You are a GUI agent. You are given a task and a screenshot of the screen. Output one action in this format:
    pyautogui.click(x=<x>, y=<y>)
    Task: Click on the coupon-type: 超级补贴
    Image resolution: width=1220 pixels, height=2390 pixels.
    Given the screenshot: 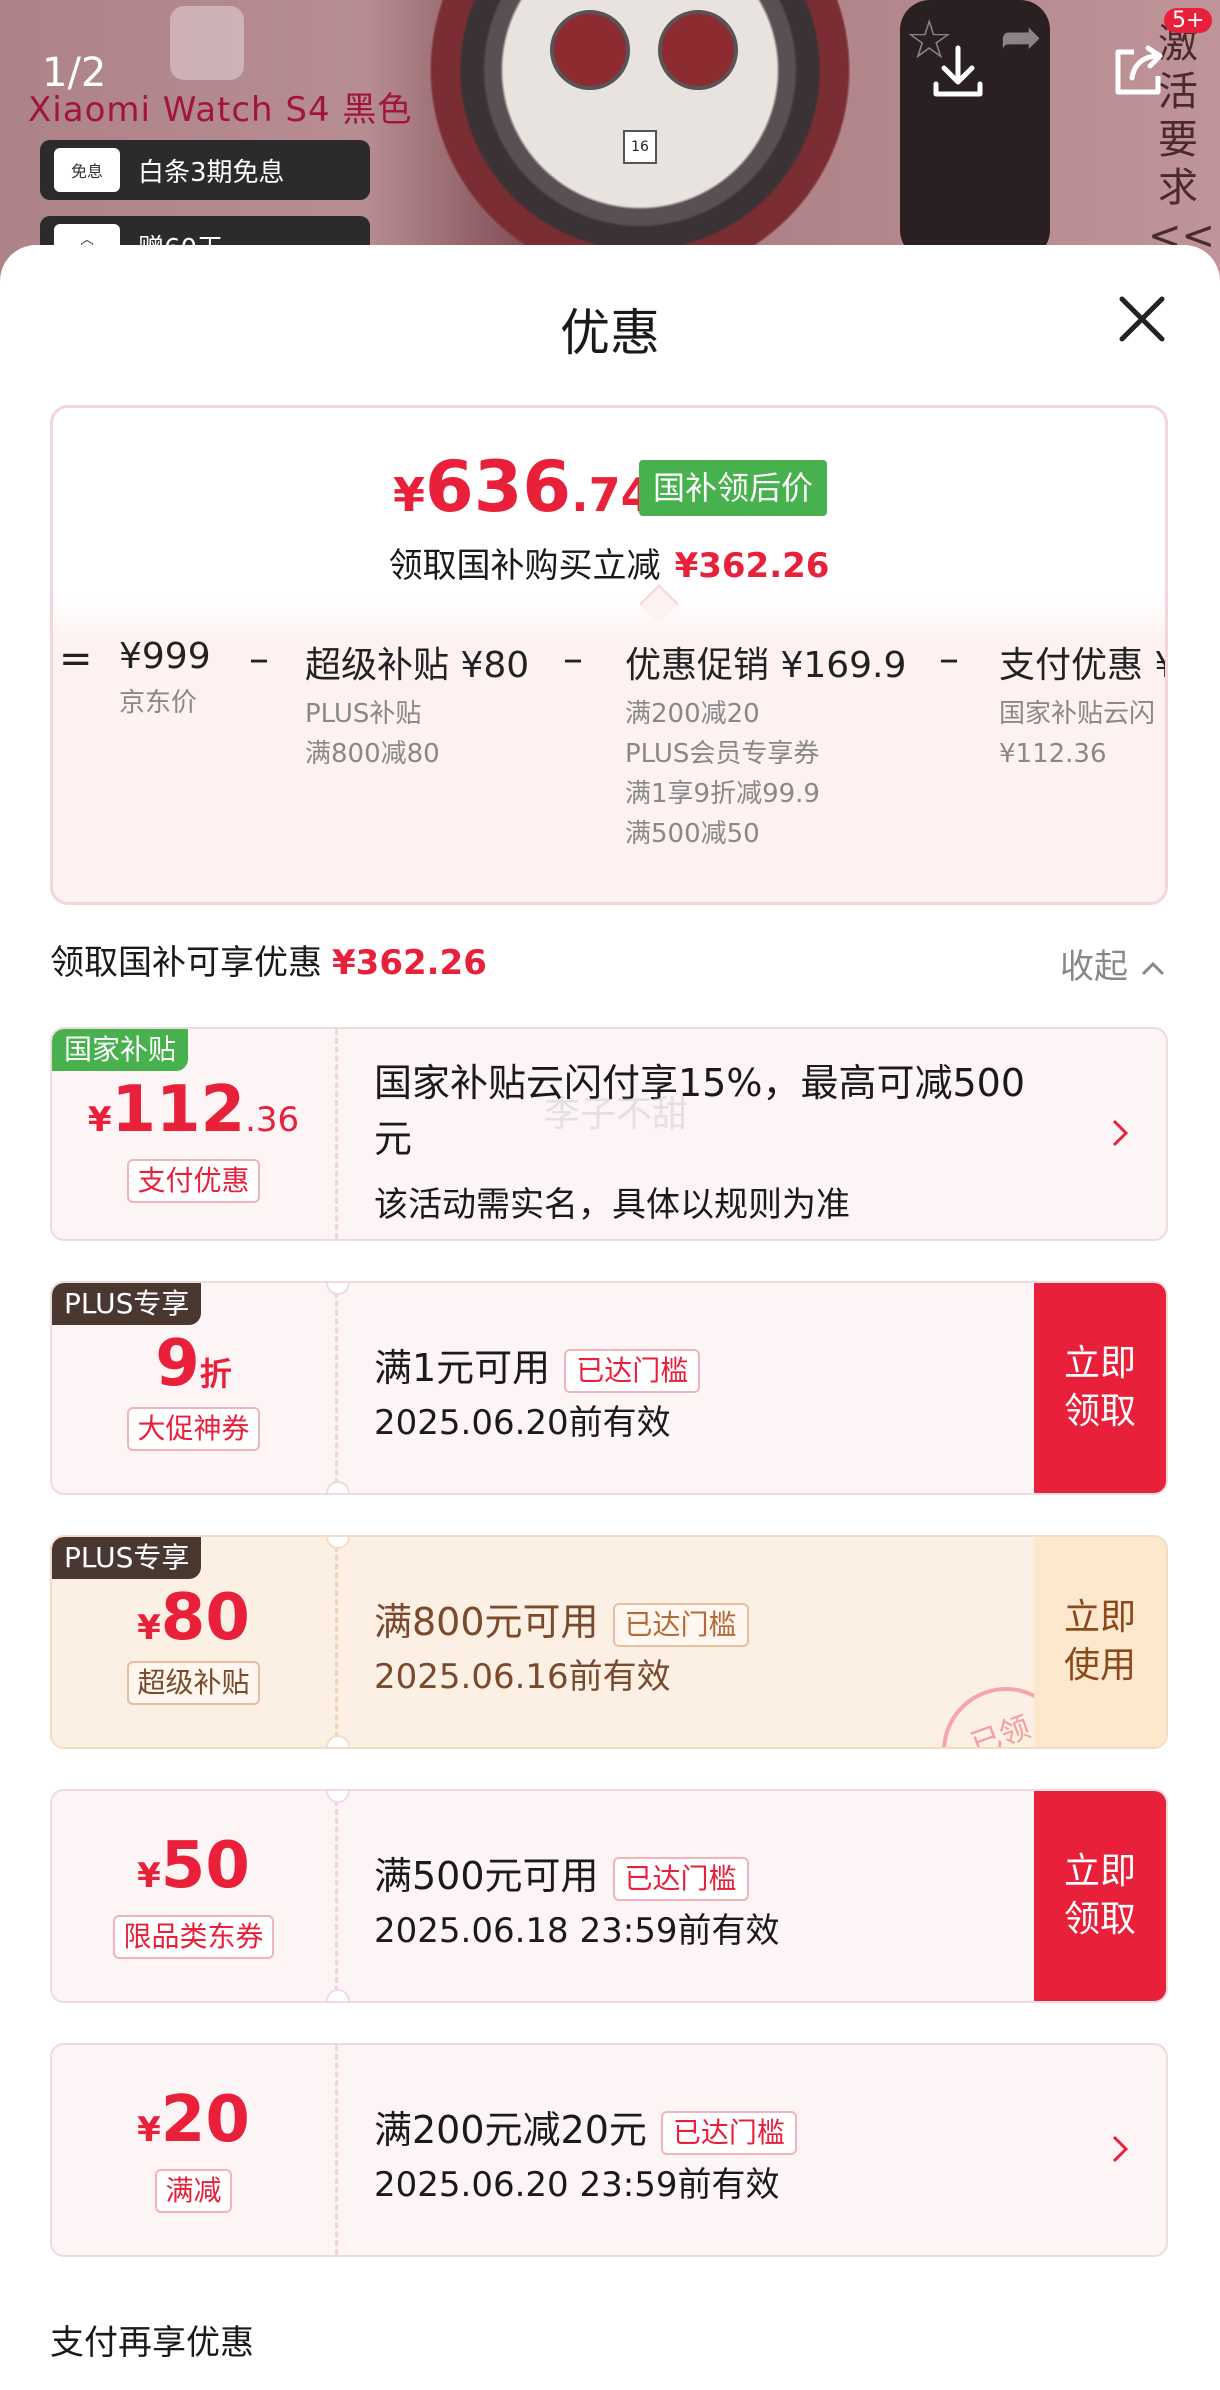 What is the action you would take?
    pyautogui.click(x=193, y=1683)
    